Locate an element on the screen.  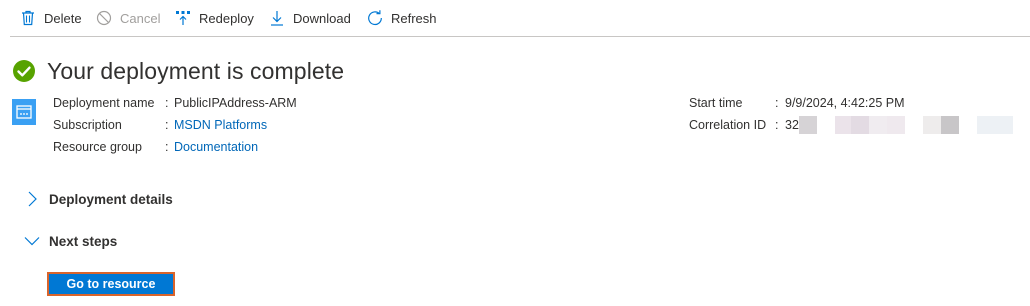
start-time-row: Start time : 9/9/2024, 4:42:25 PM is located at coordinates (797, 103).